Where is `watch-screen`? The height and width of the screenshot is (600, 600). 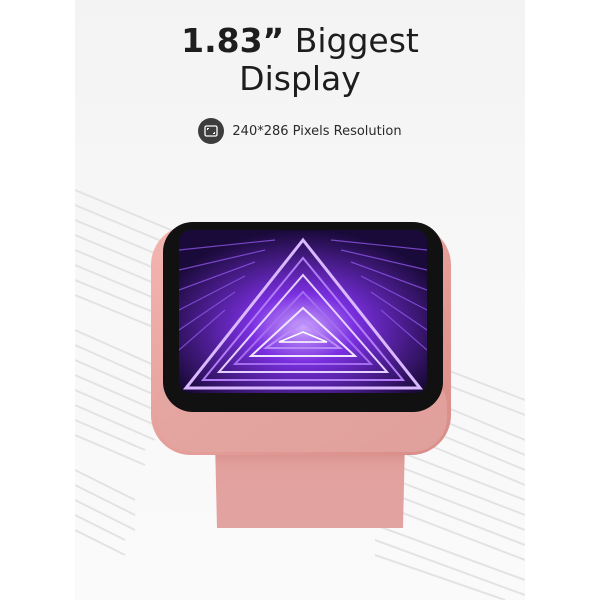
watch-screen is located at coordinates (303, 311).